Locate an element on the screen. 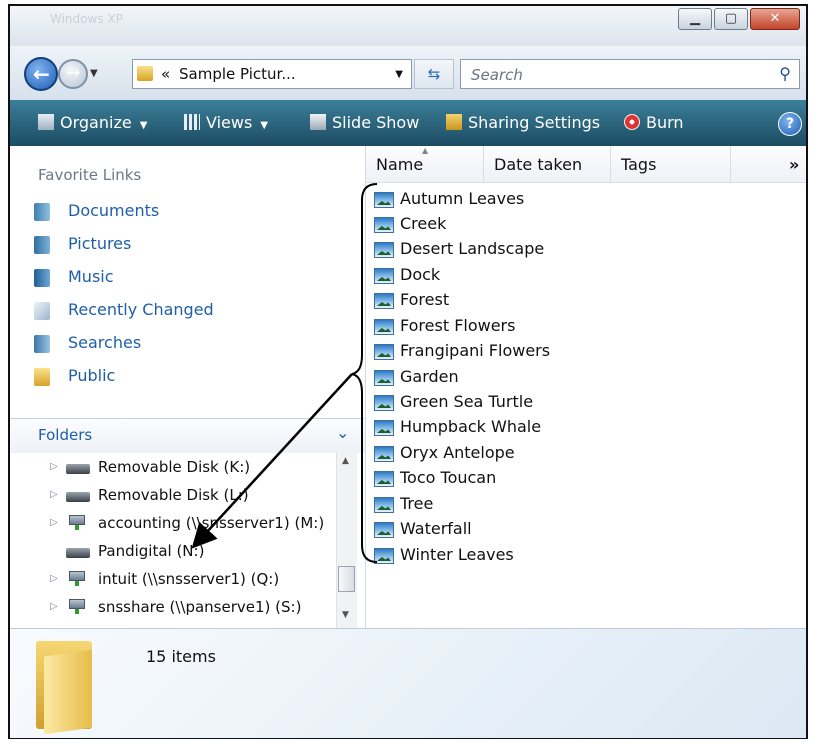 This screenshot has width=815, height=745. slideshow-icon is located at coordinates (318, 122).